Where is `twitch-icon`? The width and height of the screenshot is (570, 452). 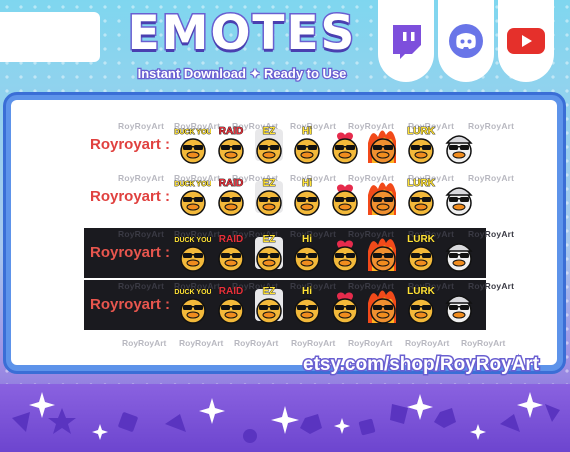 twitch-icon is located at coordinates (406, 41).